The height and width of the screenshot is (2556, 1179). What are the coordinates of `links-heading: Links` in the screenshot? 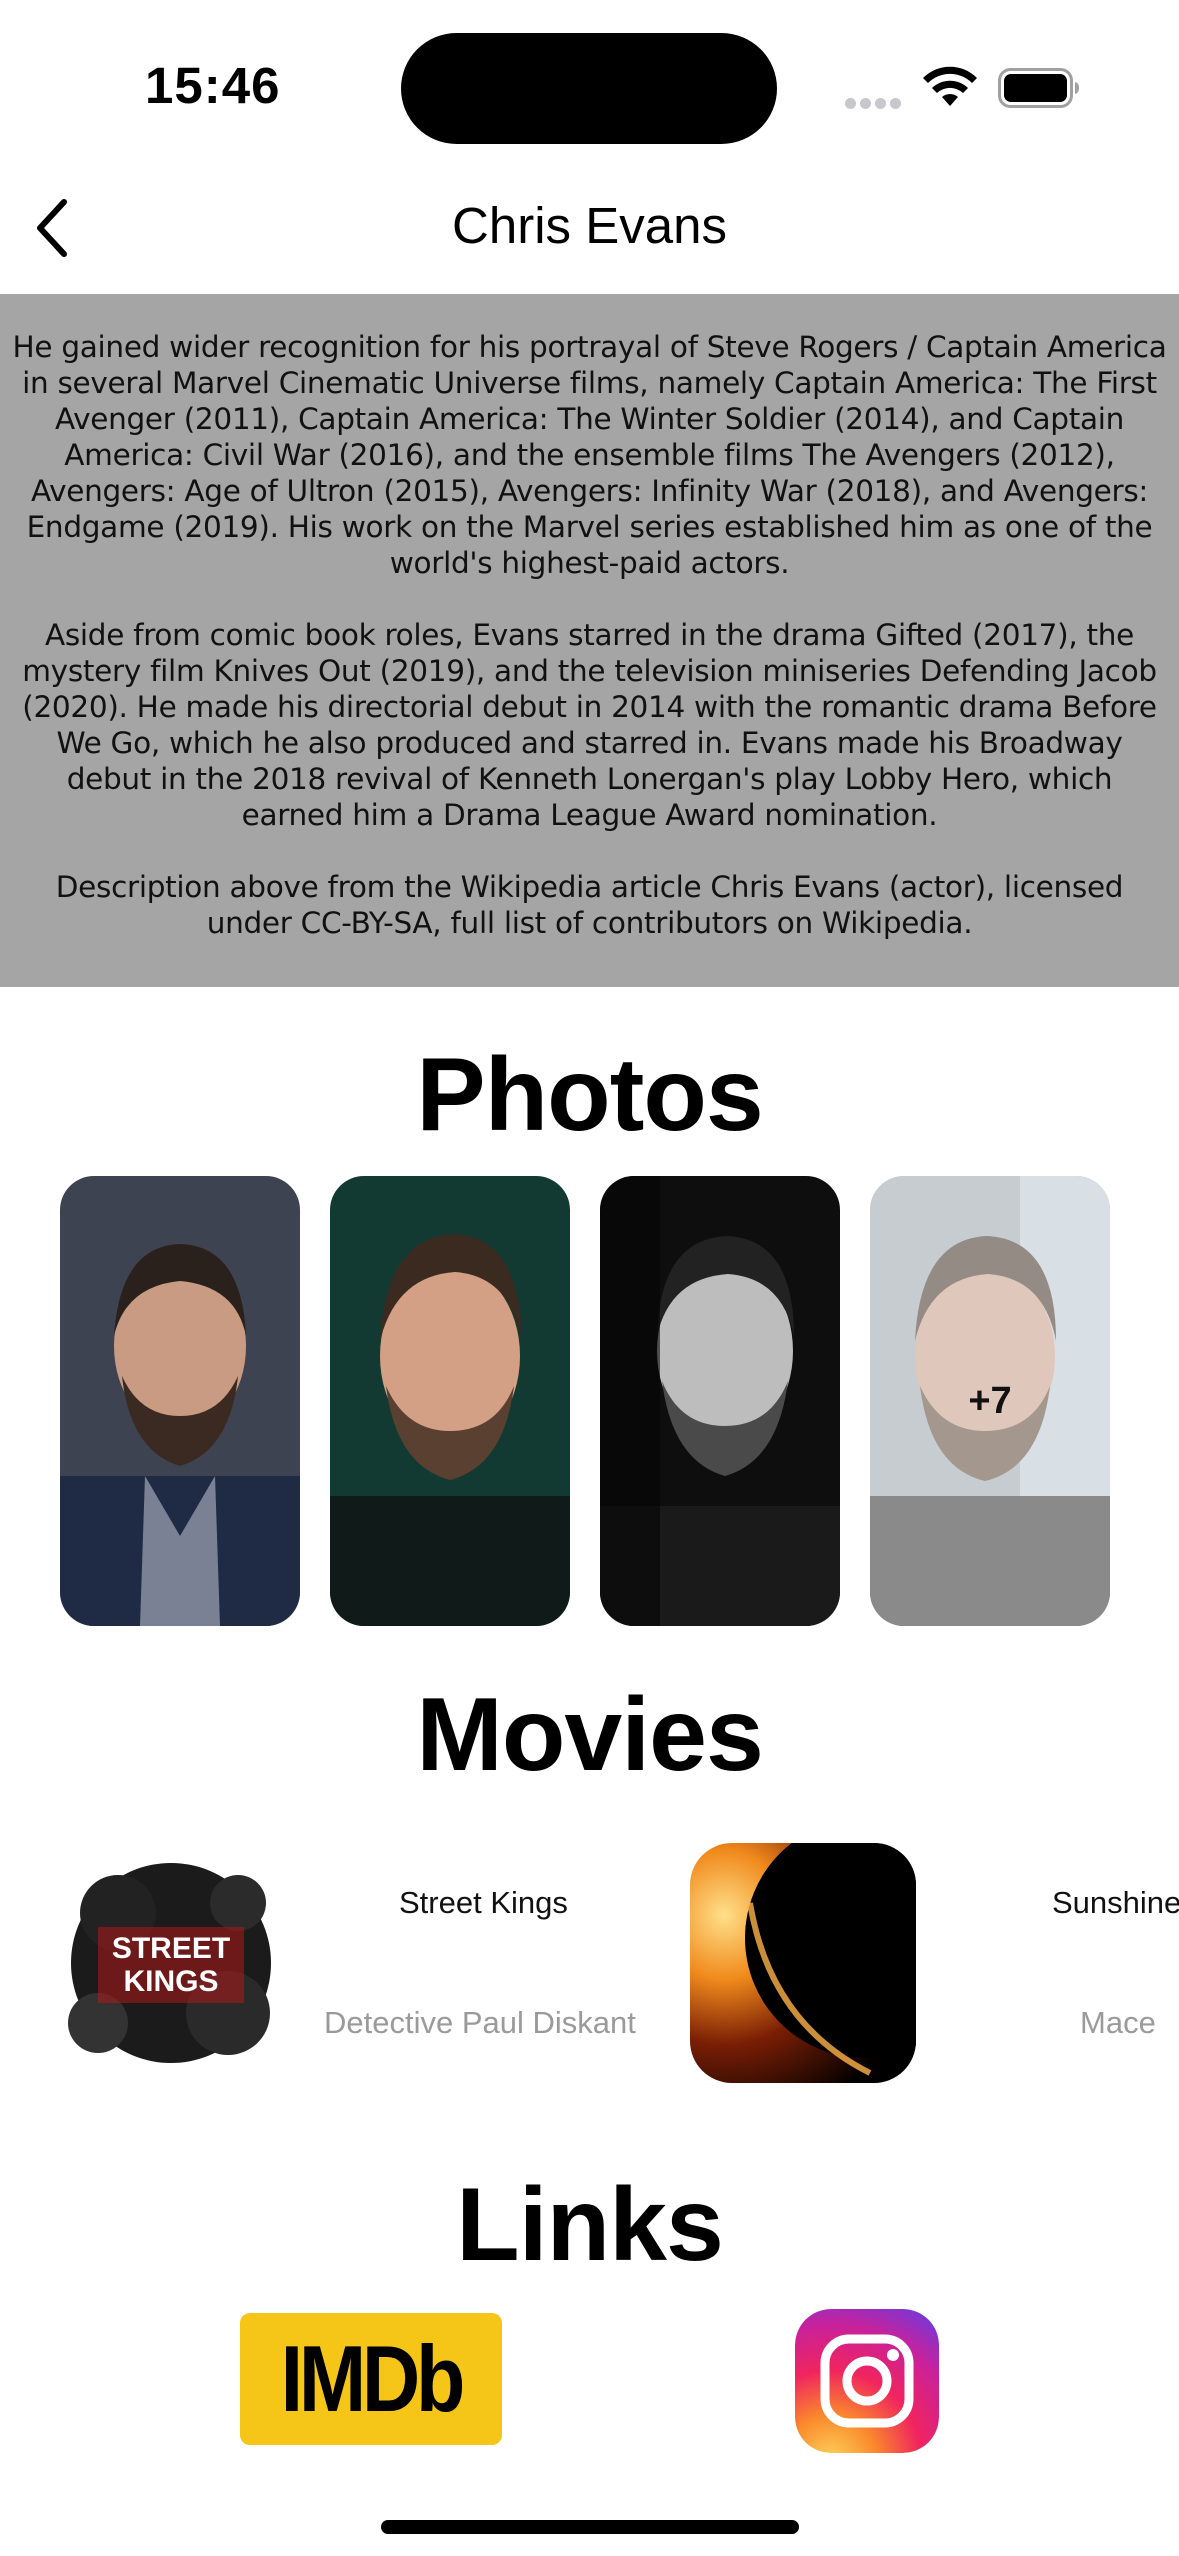 It's located at (590, 2225).